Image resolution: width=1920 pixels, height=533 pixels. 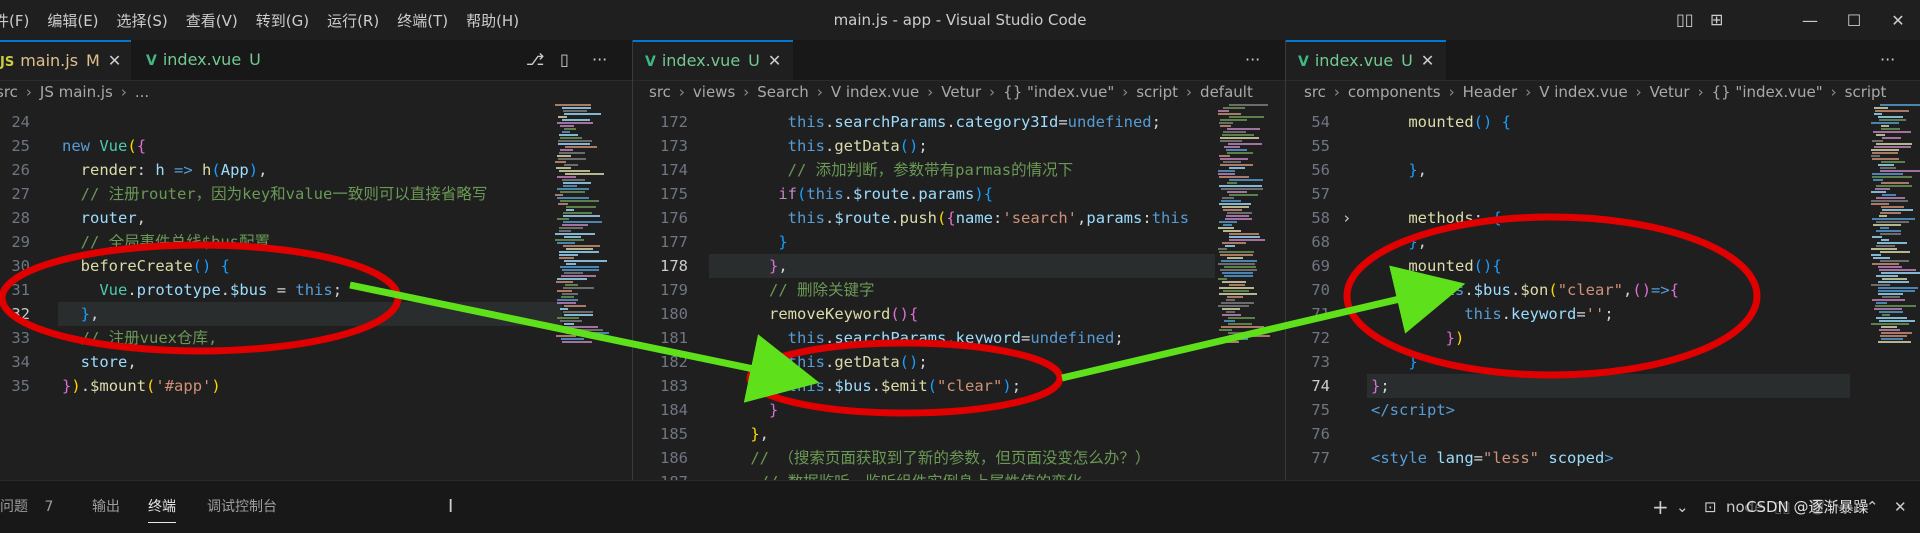 What do you see at coordinates (1685, 20) in the screenshot?
I see `toggle-sidebar-icon: ▯▯` at bounding box center [1685, 20].